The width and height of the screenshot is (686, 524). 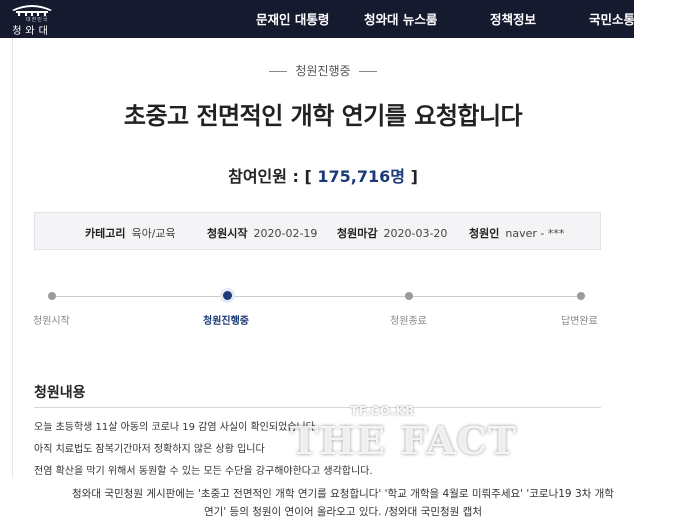 What do you see at coordinates (408, 321) in the screenshot?
I see `step-label-closed: 청원종료` at bounding box center [408, 321].